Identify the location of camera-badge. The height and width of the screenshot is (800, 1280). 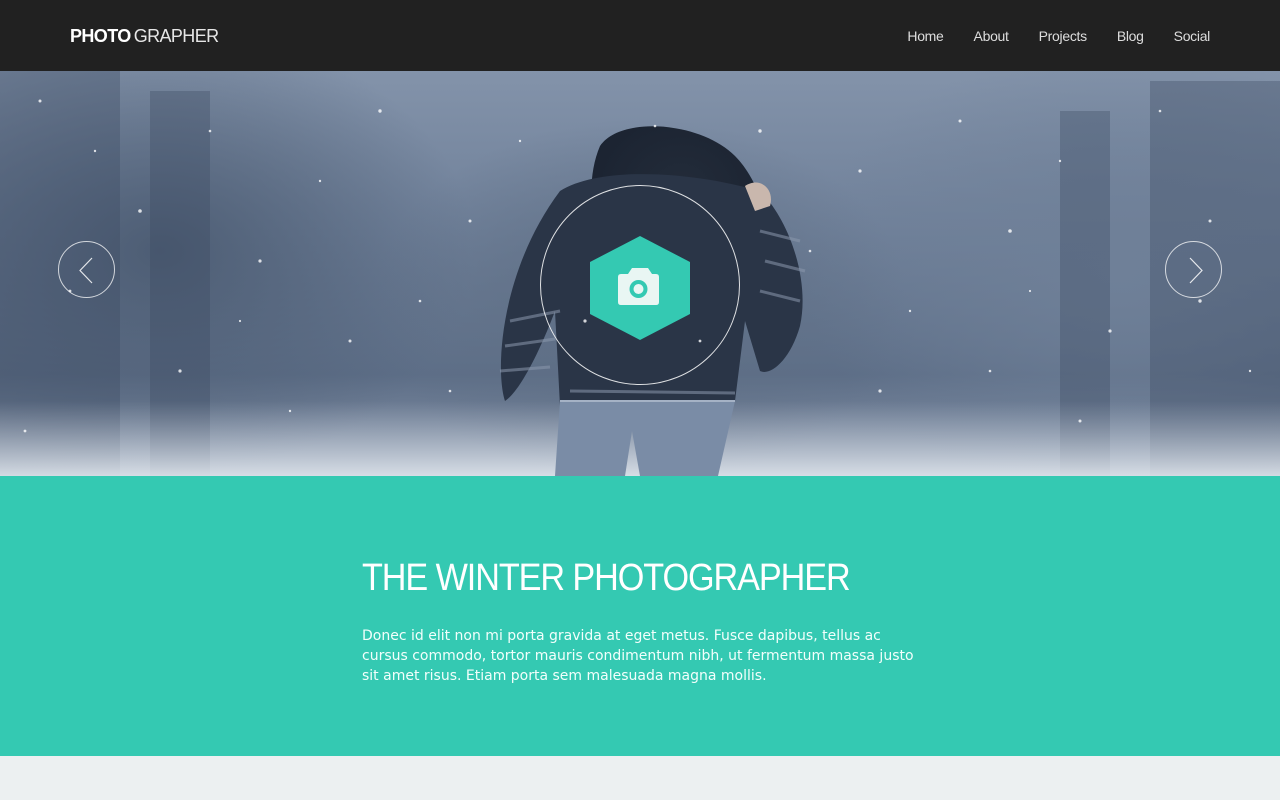
(640, 288).